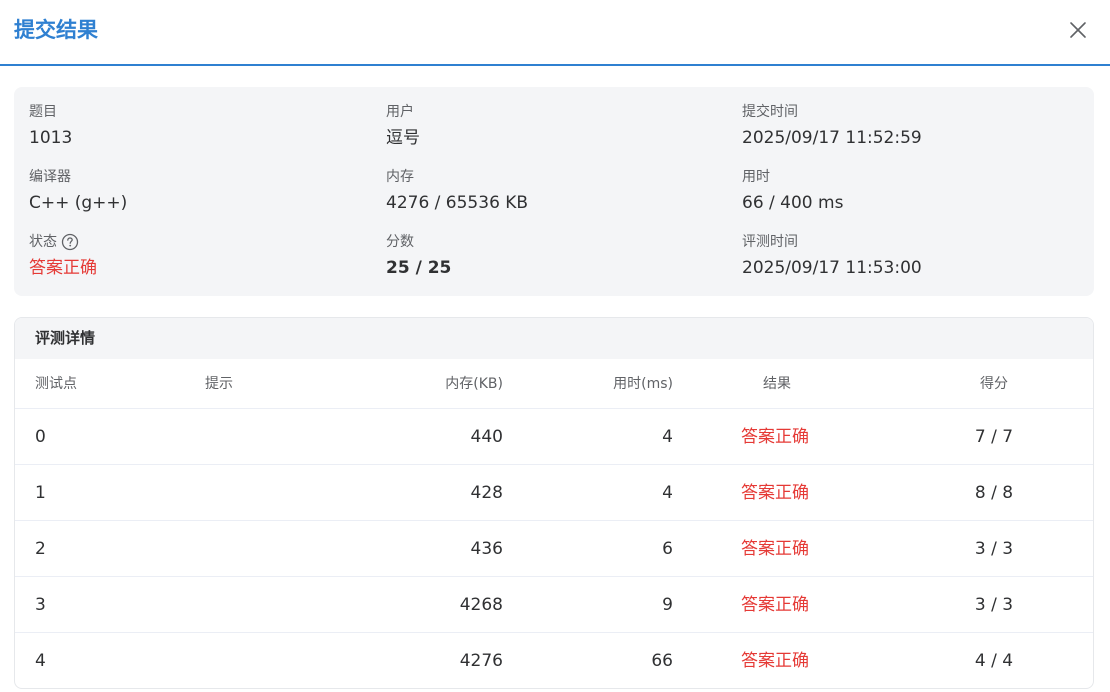 This screenshot has height=692, width=1110. What do you see at coordinates (56, 30) in the screenshot?
I see `dialog-title: 提交结果` at bounding box center [56, 30].